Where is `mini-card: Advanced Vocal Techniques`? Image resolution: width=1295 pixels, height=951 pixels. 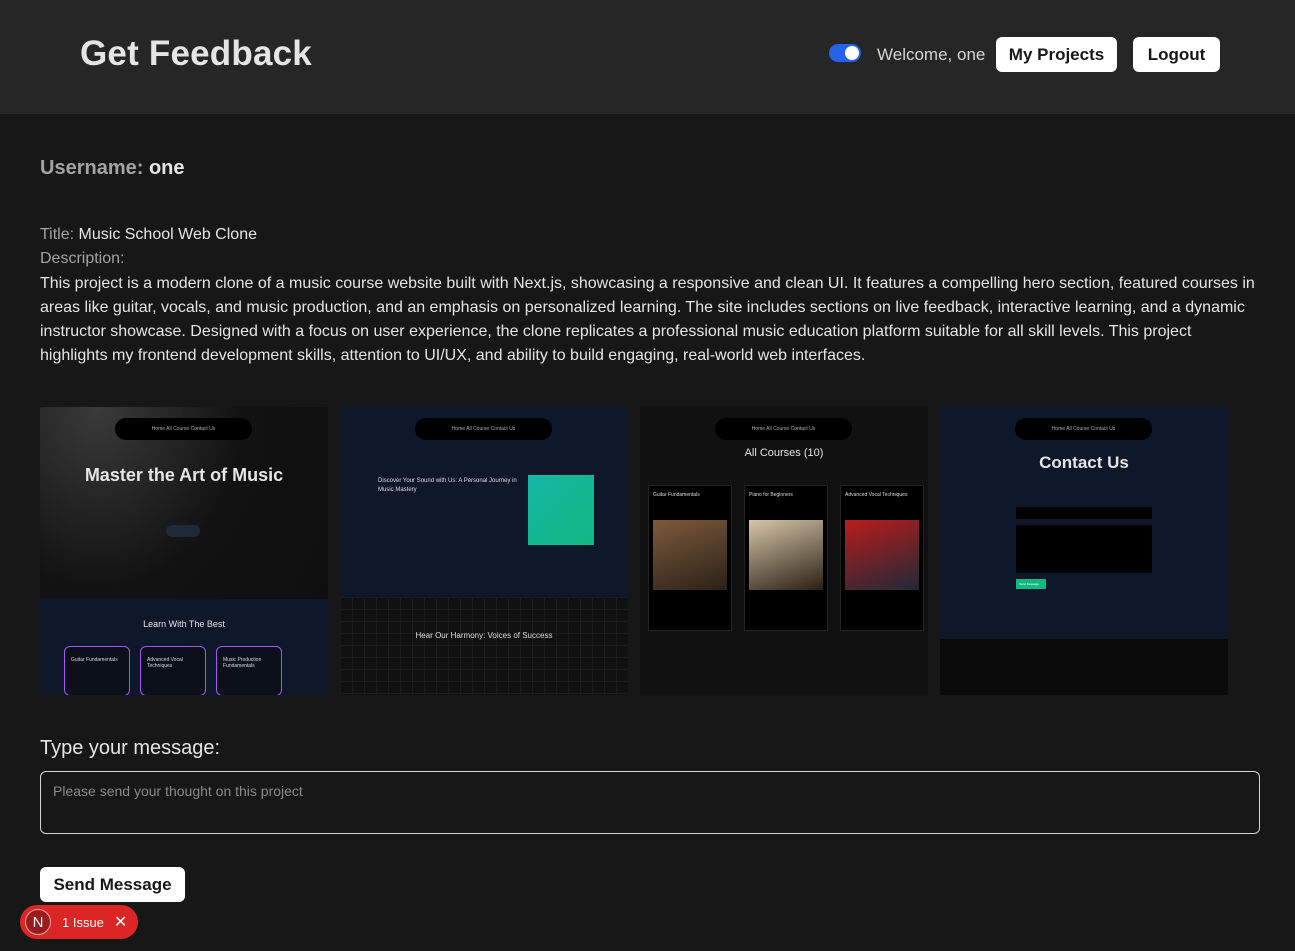
mini-card: Advanced Vocal Techniques is located at coordinates (173, 670).